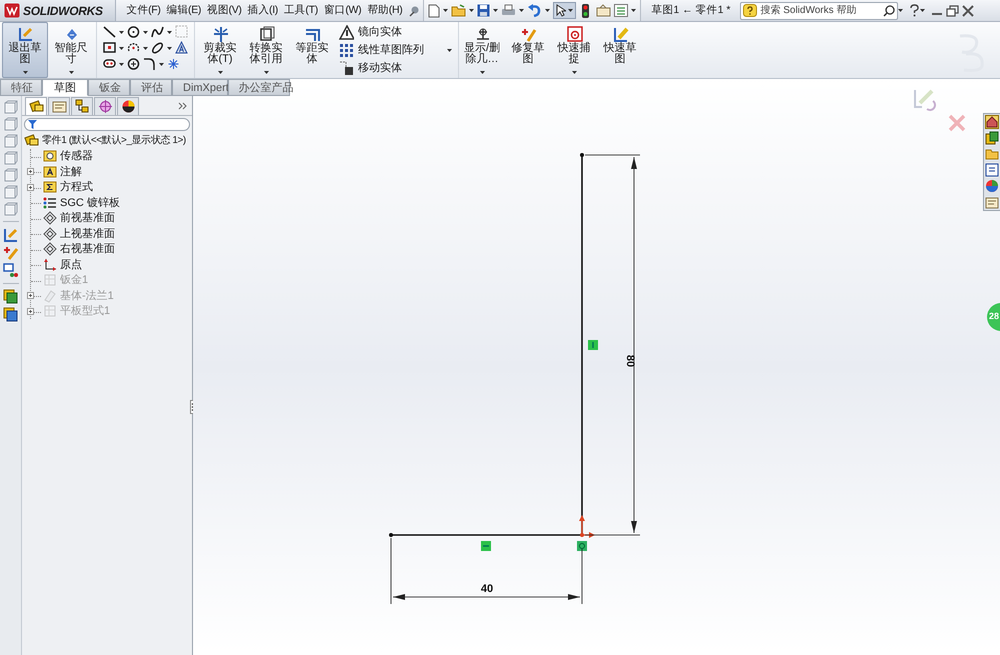  What do you see at coordinates (114, 140) in the screenshot?
I see `tree-item: 零件1 (默认<<默认>_显示状态 1>)` at bounding box center [114, 140].